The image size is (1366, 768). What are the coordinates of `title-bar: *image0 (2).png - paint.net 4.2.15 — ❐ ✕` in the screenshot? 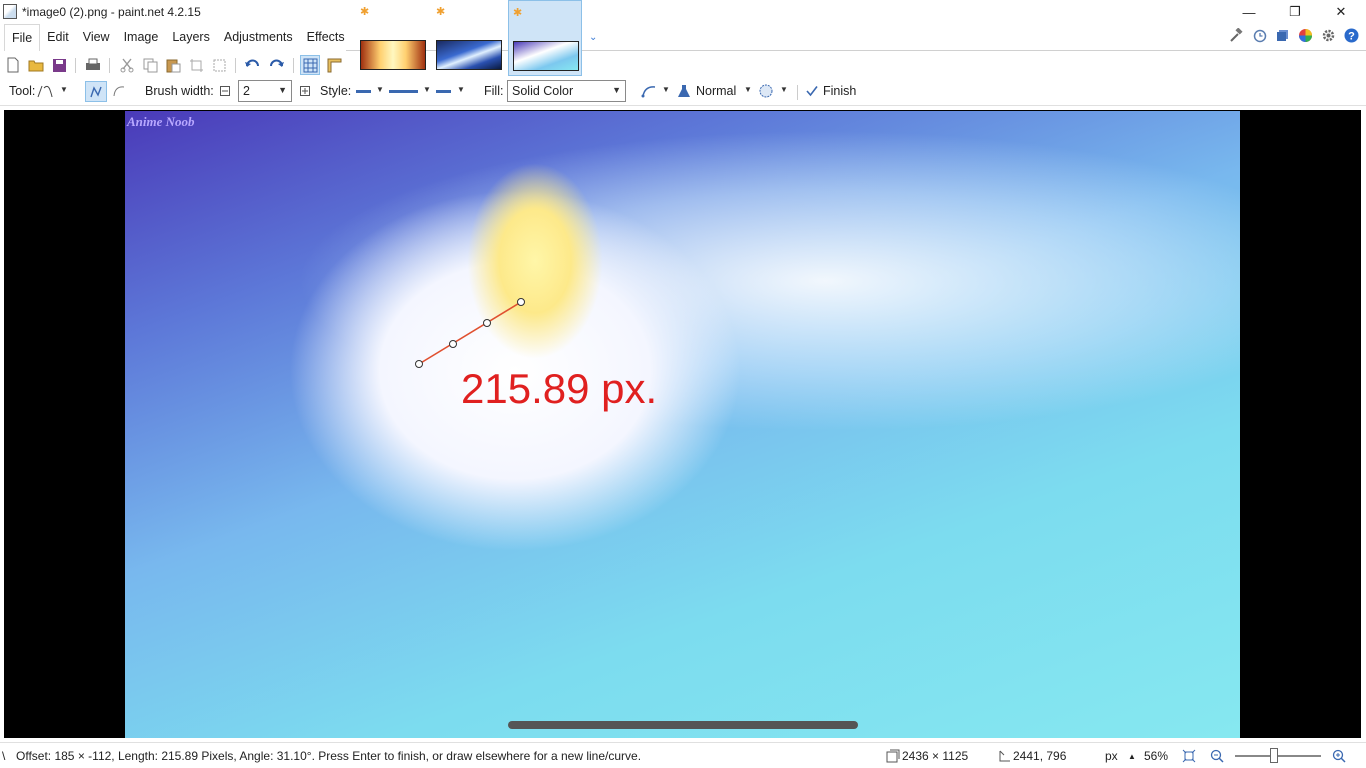 It's located at (683, 12).